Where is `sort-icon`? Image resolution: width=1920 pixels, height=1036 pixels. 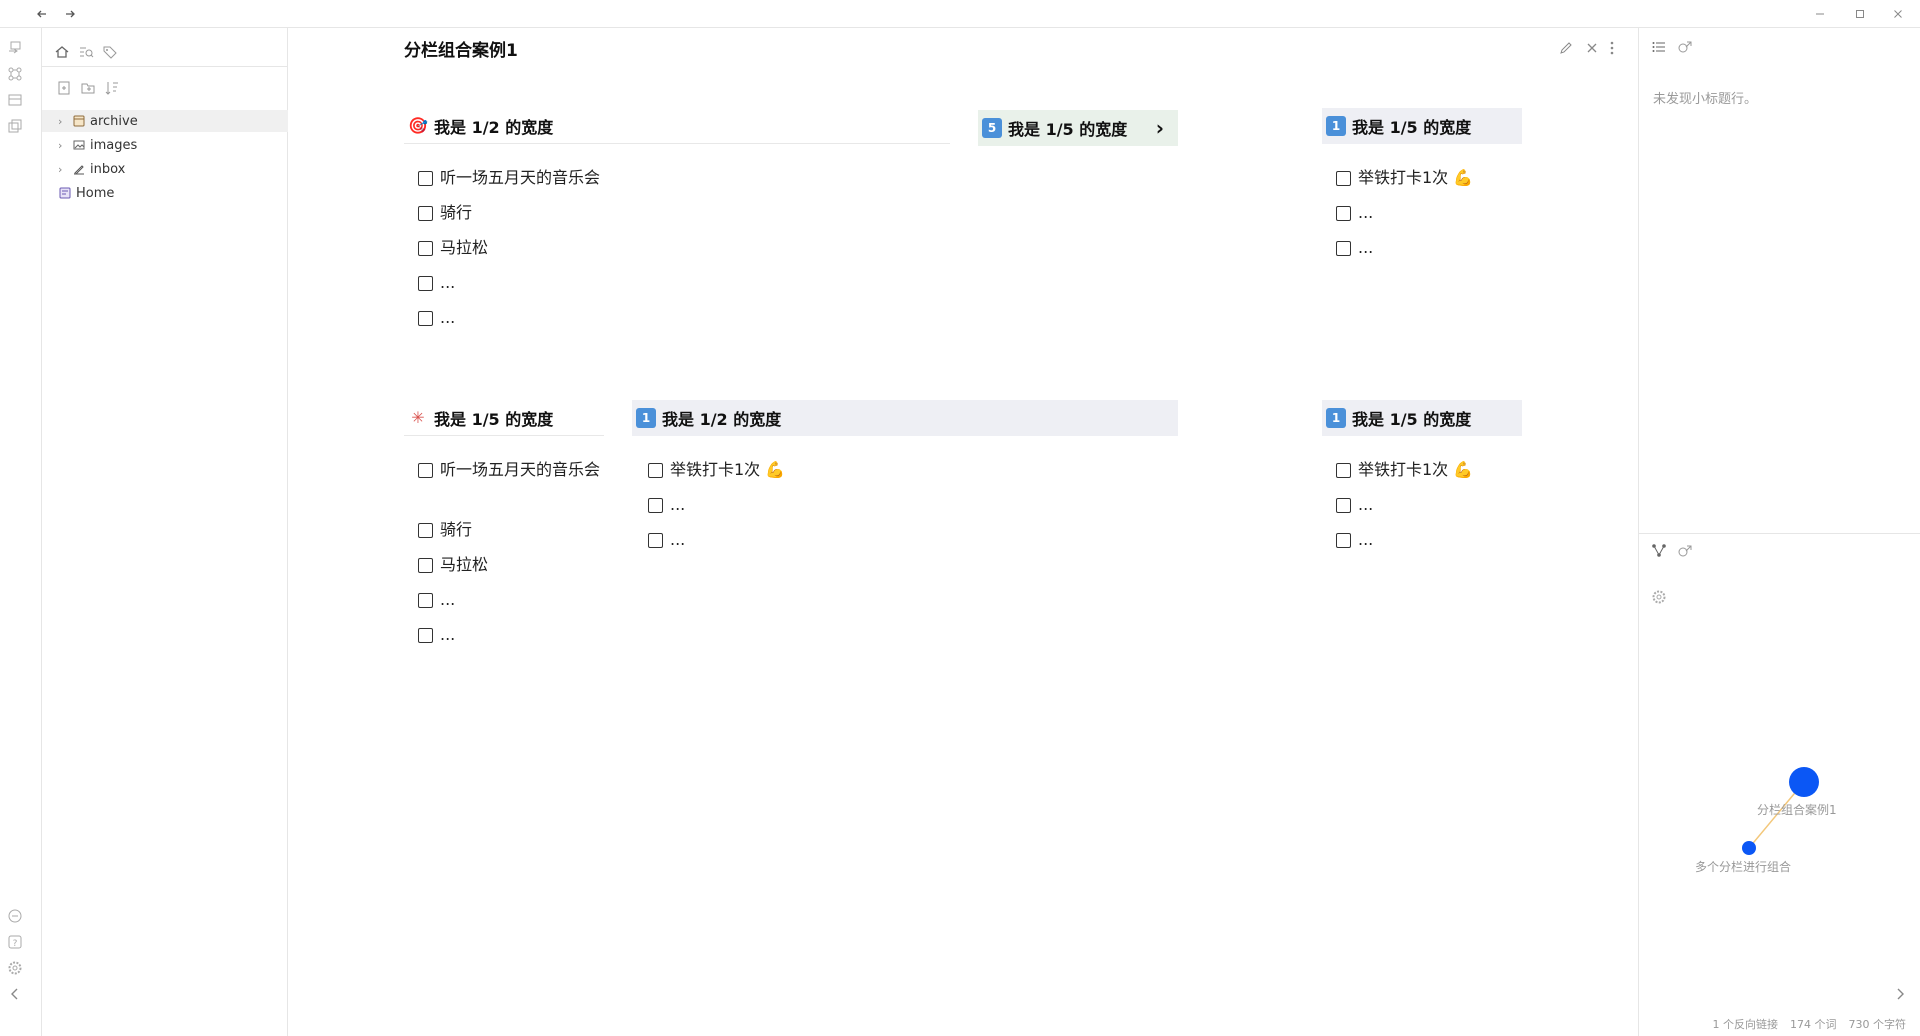 sort-icon is located at coordinates (112, 88).